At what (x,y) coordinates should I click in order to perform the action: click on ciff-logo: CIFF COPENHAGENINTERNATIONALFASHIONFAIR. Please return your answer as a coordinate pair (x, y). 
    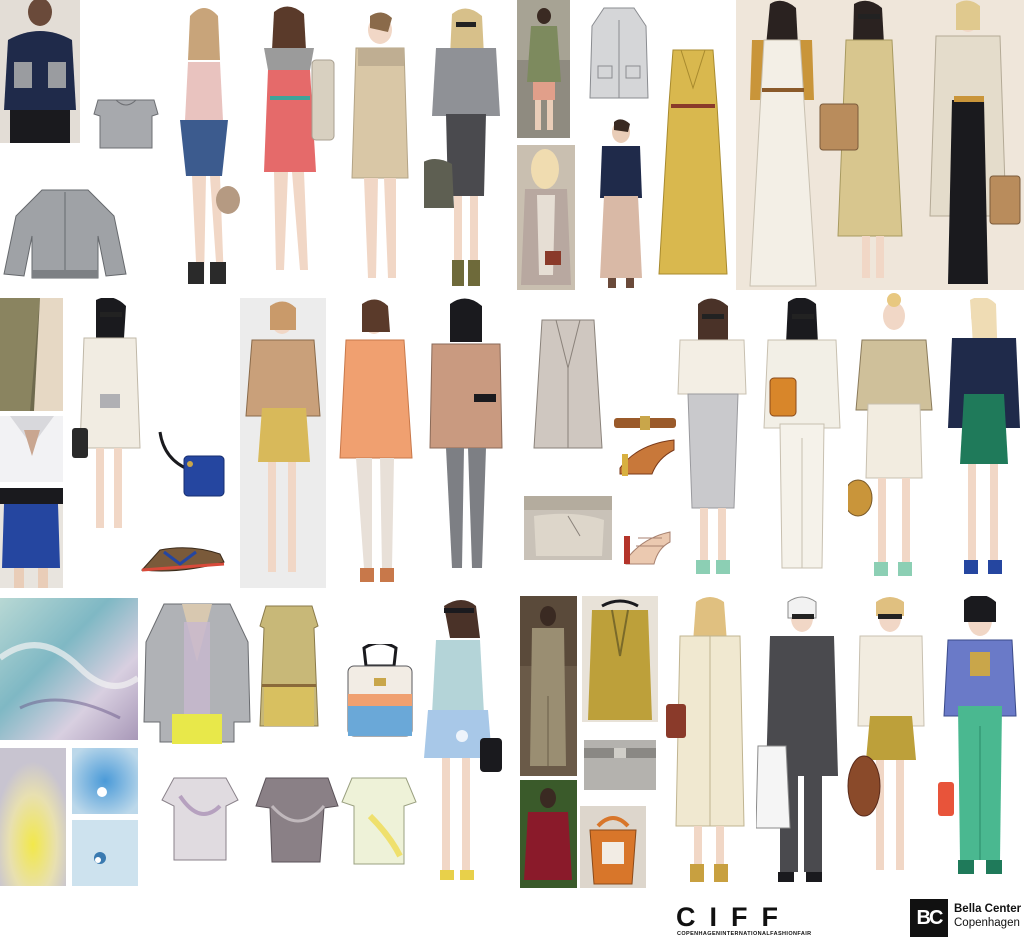
    Looking at the image, I should click on (759, 920).